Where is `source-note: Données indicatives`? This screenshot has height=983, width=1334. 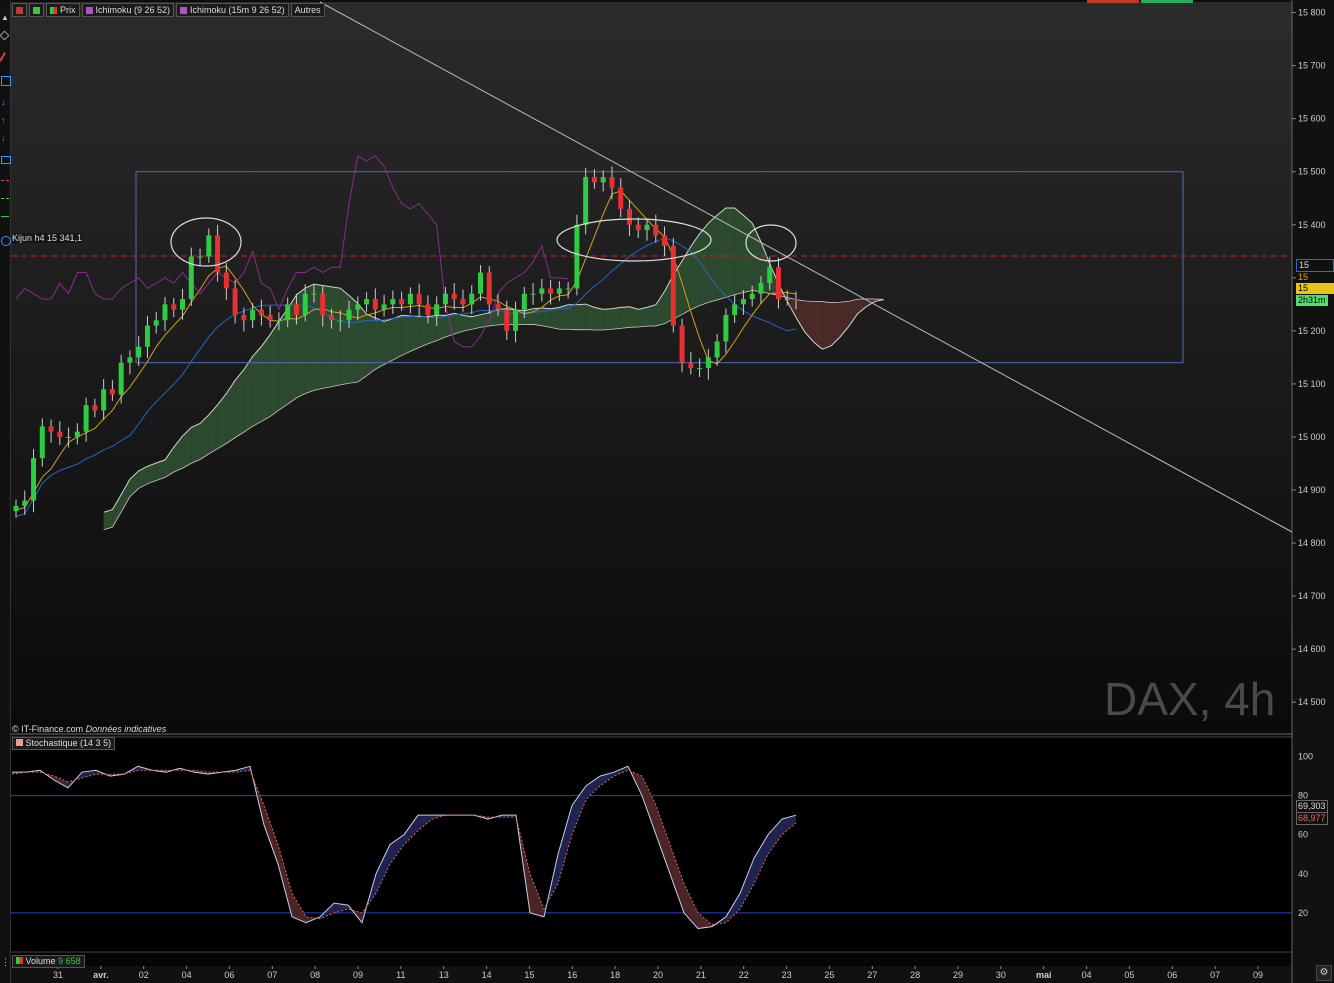
source-note: Données indicatives is located at coordinates (126, 729).